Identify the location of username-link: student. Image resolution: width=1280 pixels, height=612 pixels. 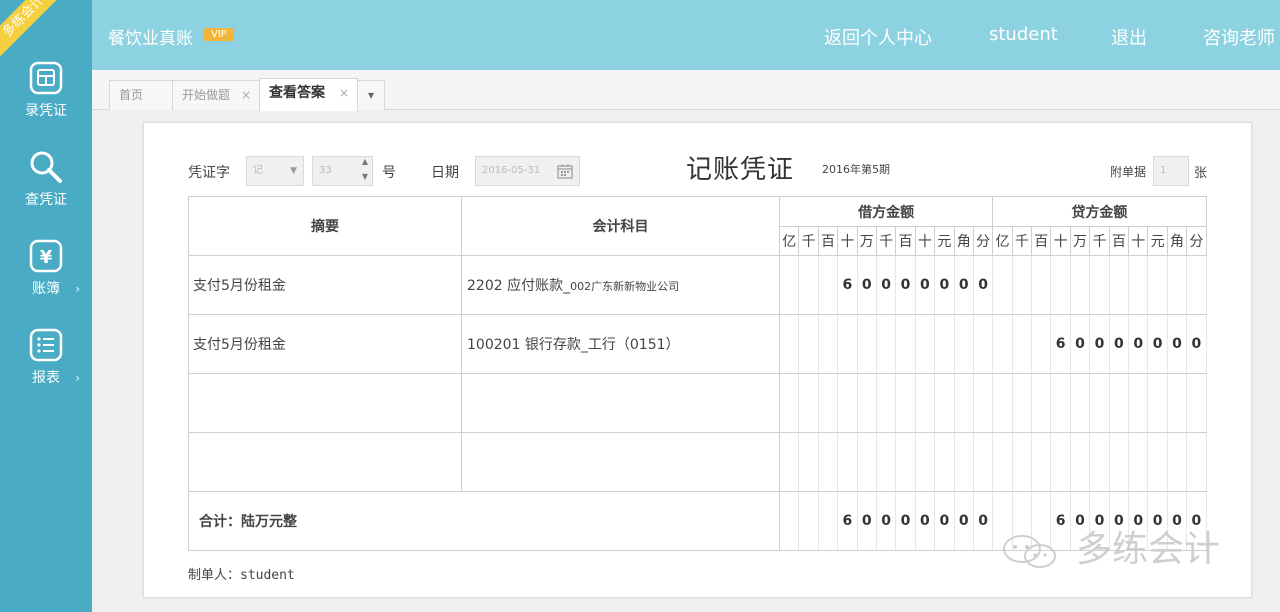
(1023, 34).